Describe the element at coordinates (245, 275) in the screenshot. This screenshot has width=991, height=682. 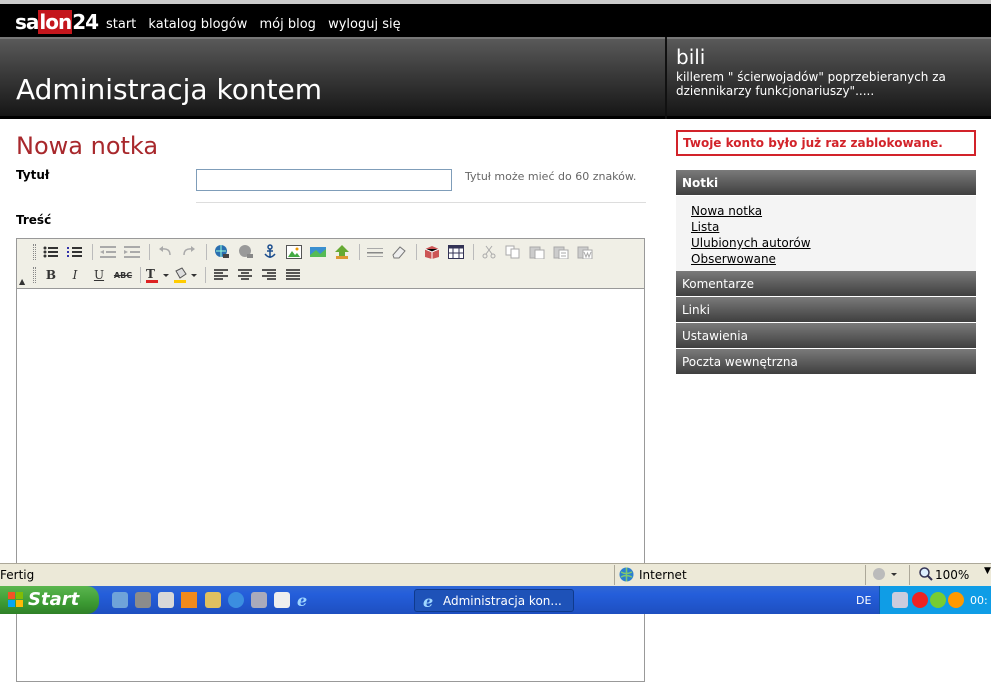
I see `align-center-icon` at that location.